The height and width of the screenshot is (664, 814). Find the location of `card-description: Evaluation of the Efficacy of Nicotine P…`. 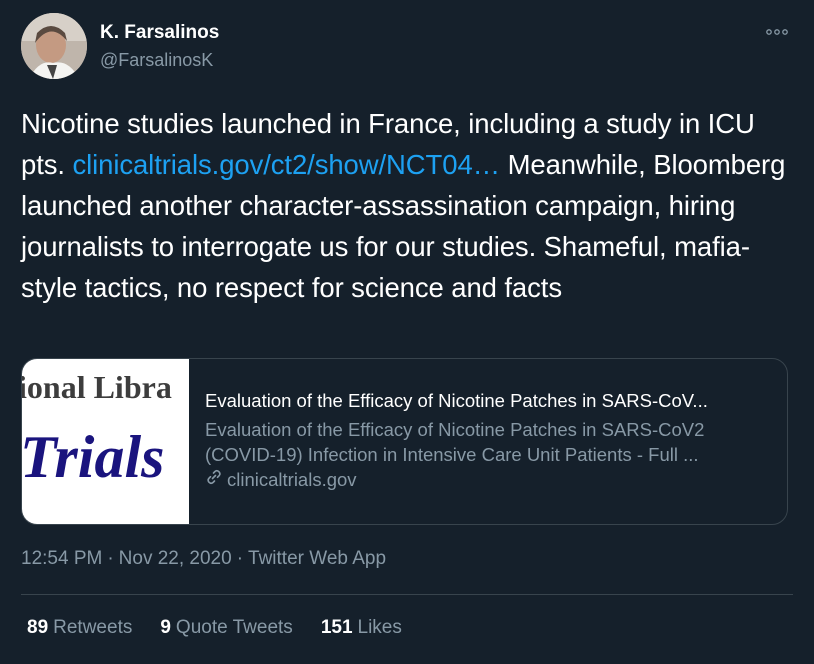

card-description: Evaluation of the Efficacy of Nicotine P… is located at coordinates (455, 442).